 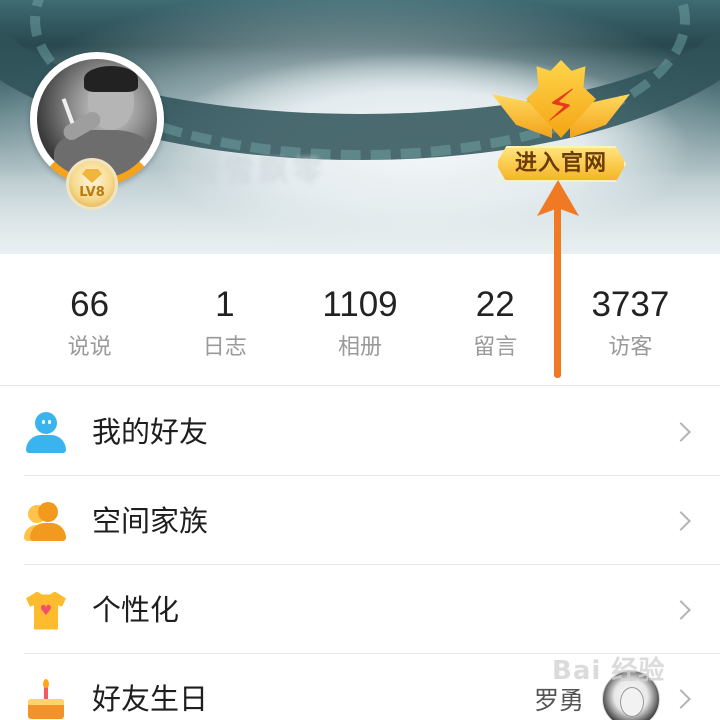 I want to click on stat-visitors: 3737 访客, so click(x=630, y=319).